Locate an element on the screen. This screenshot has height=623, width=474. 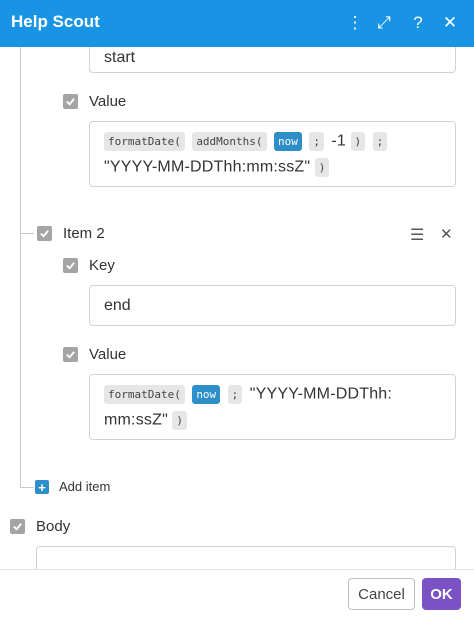
literal-text: "YYYY-MM-DDThh: is located at coordinates (321, 394).